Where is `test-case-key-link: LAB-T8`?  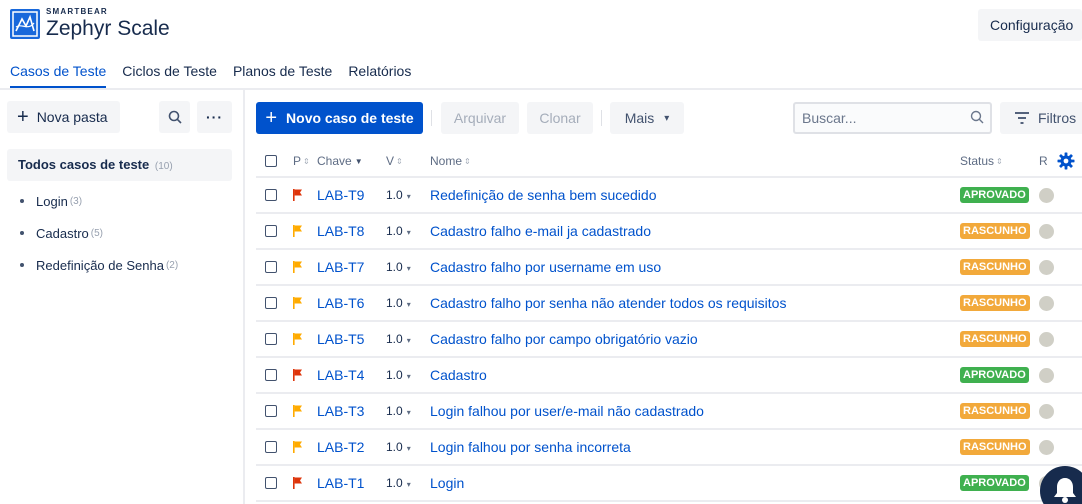
test-case-key-link: LAB-T8 is located at coordinates (340, 231).